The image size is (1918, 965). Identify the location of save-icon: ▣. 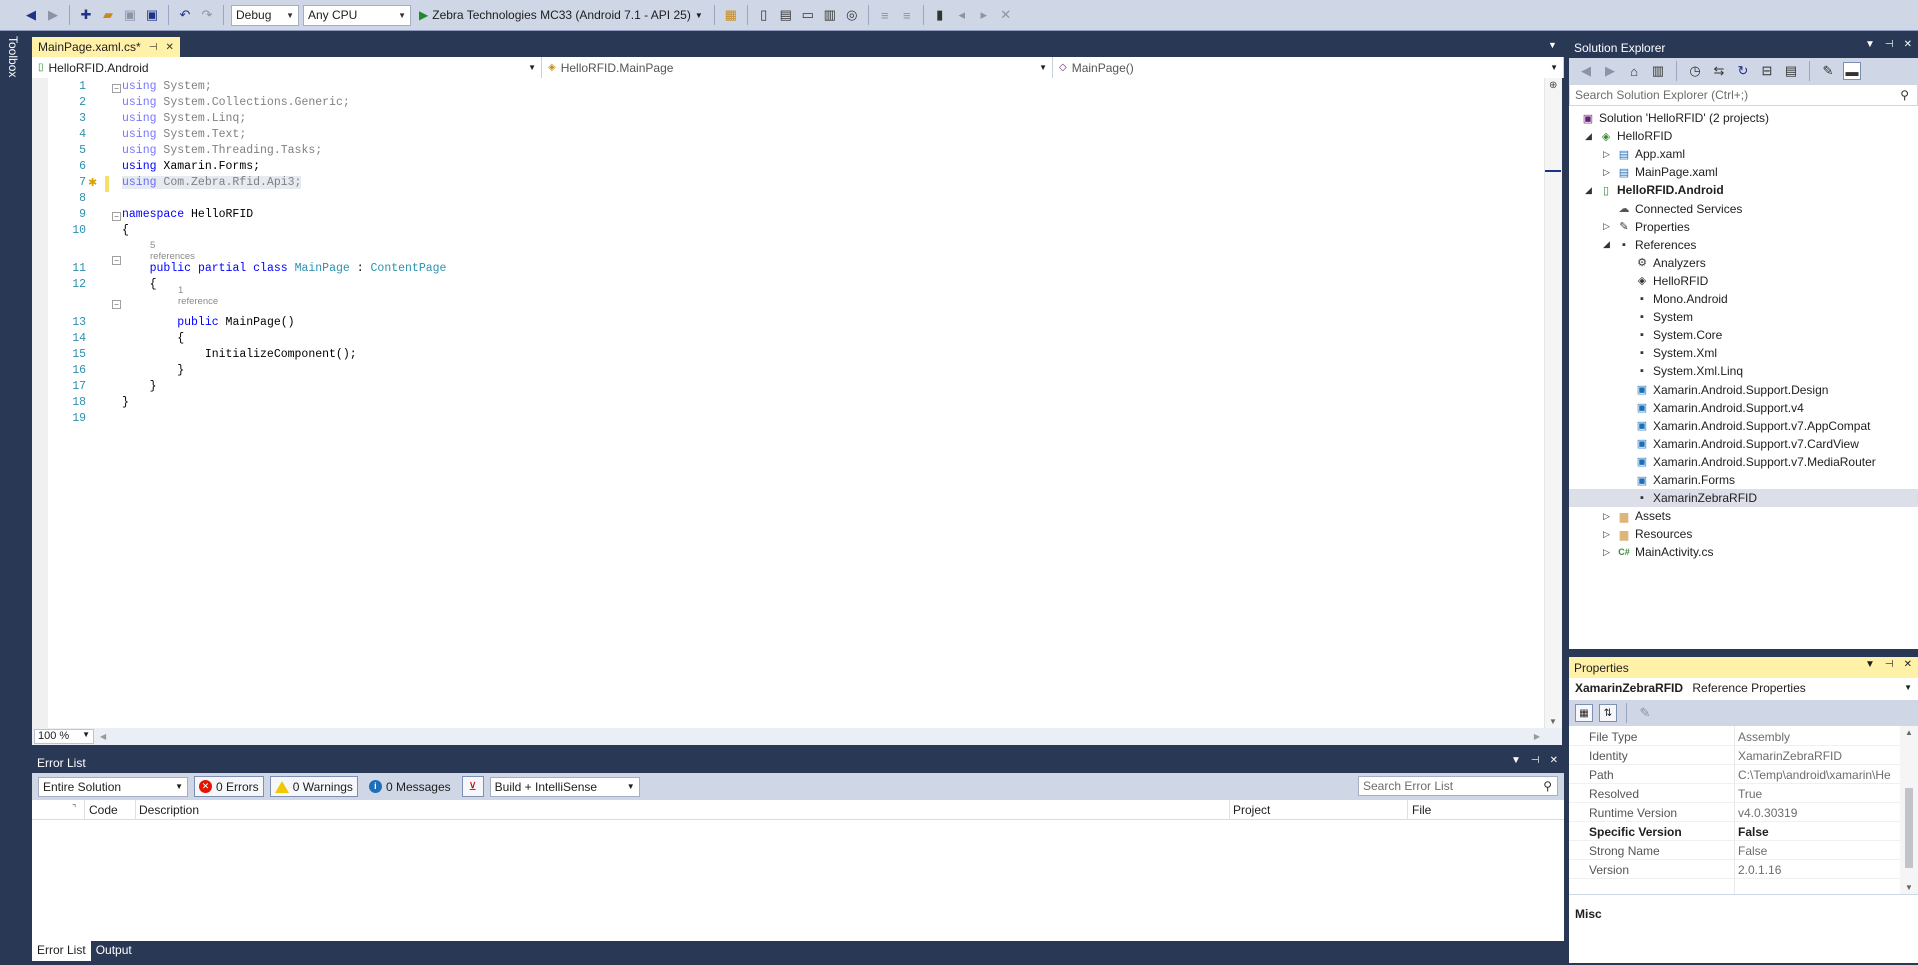
(130, 15).